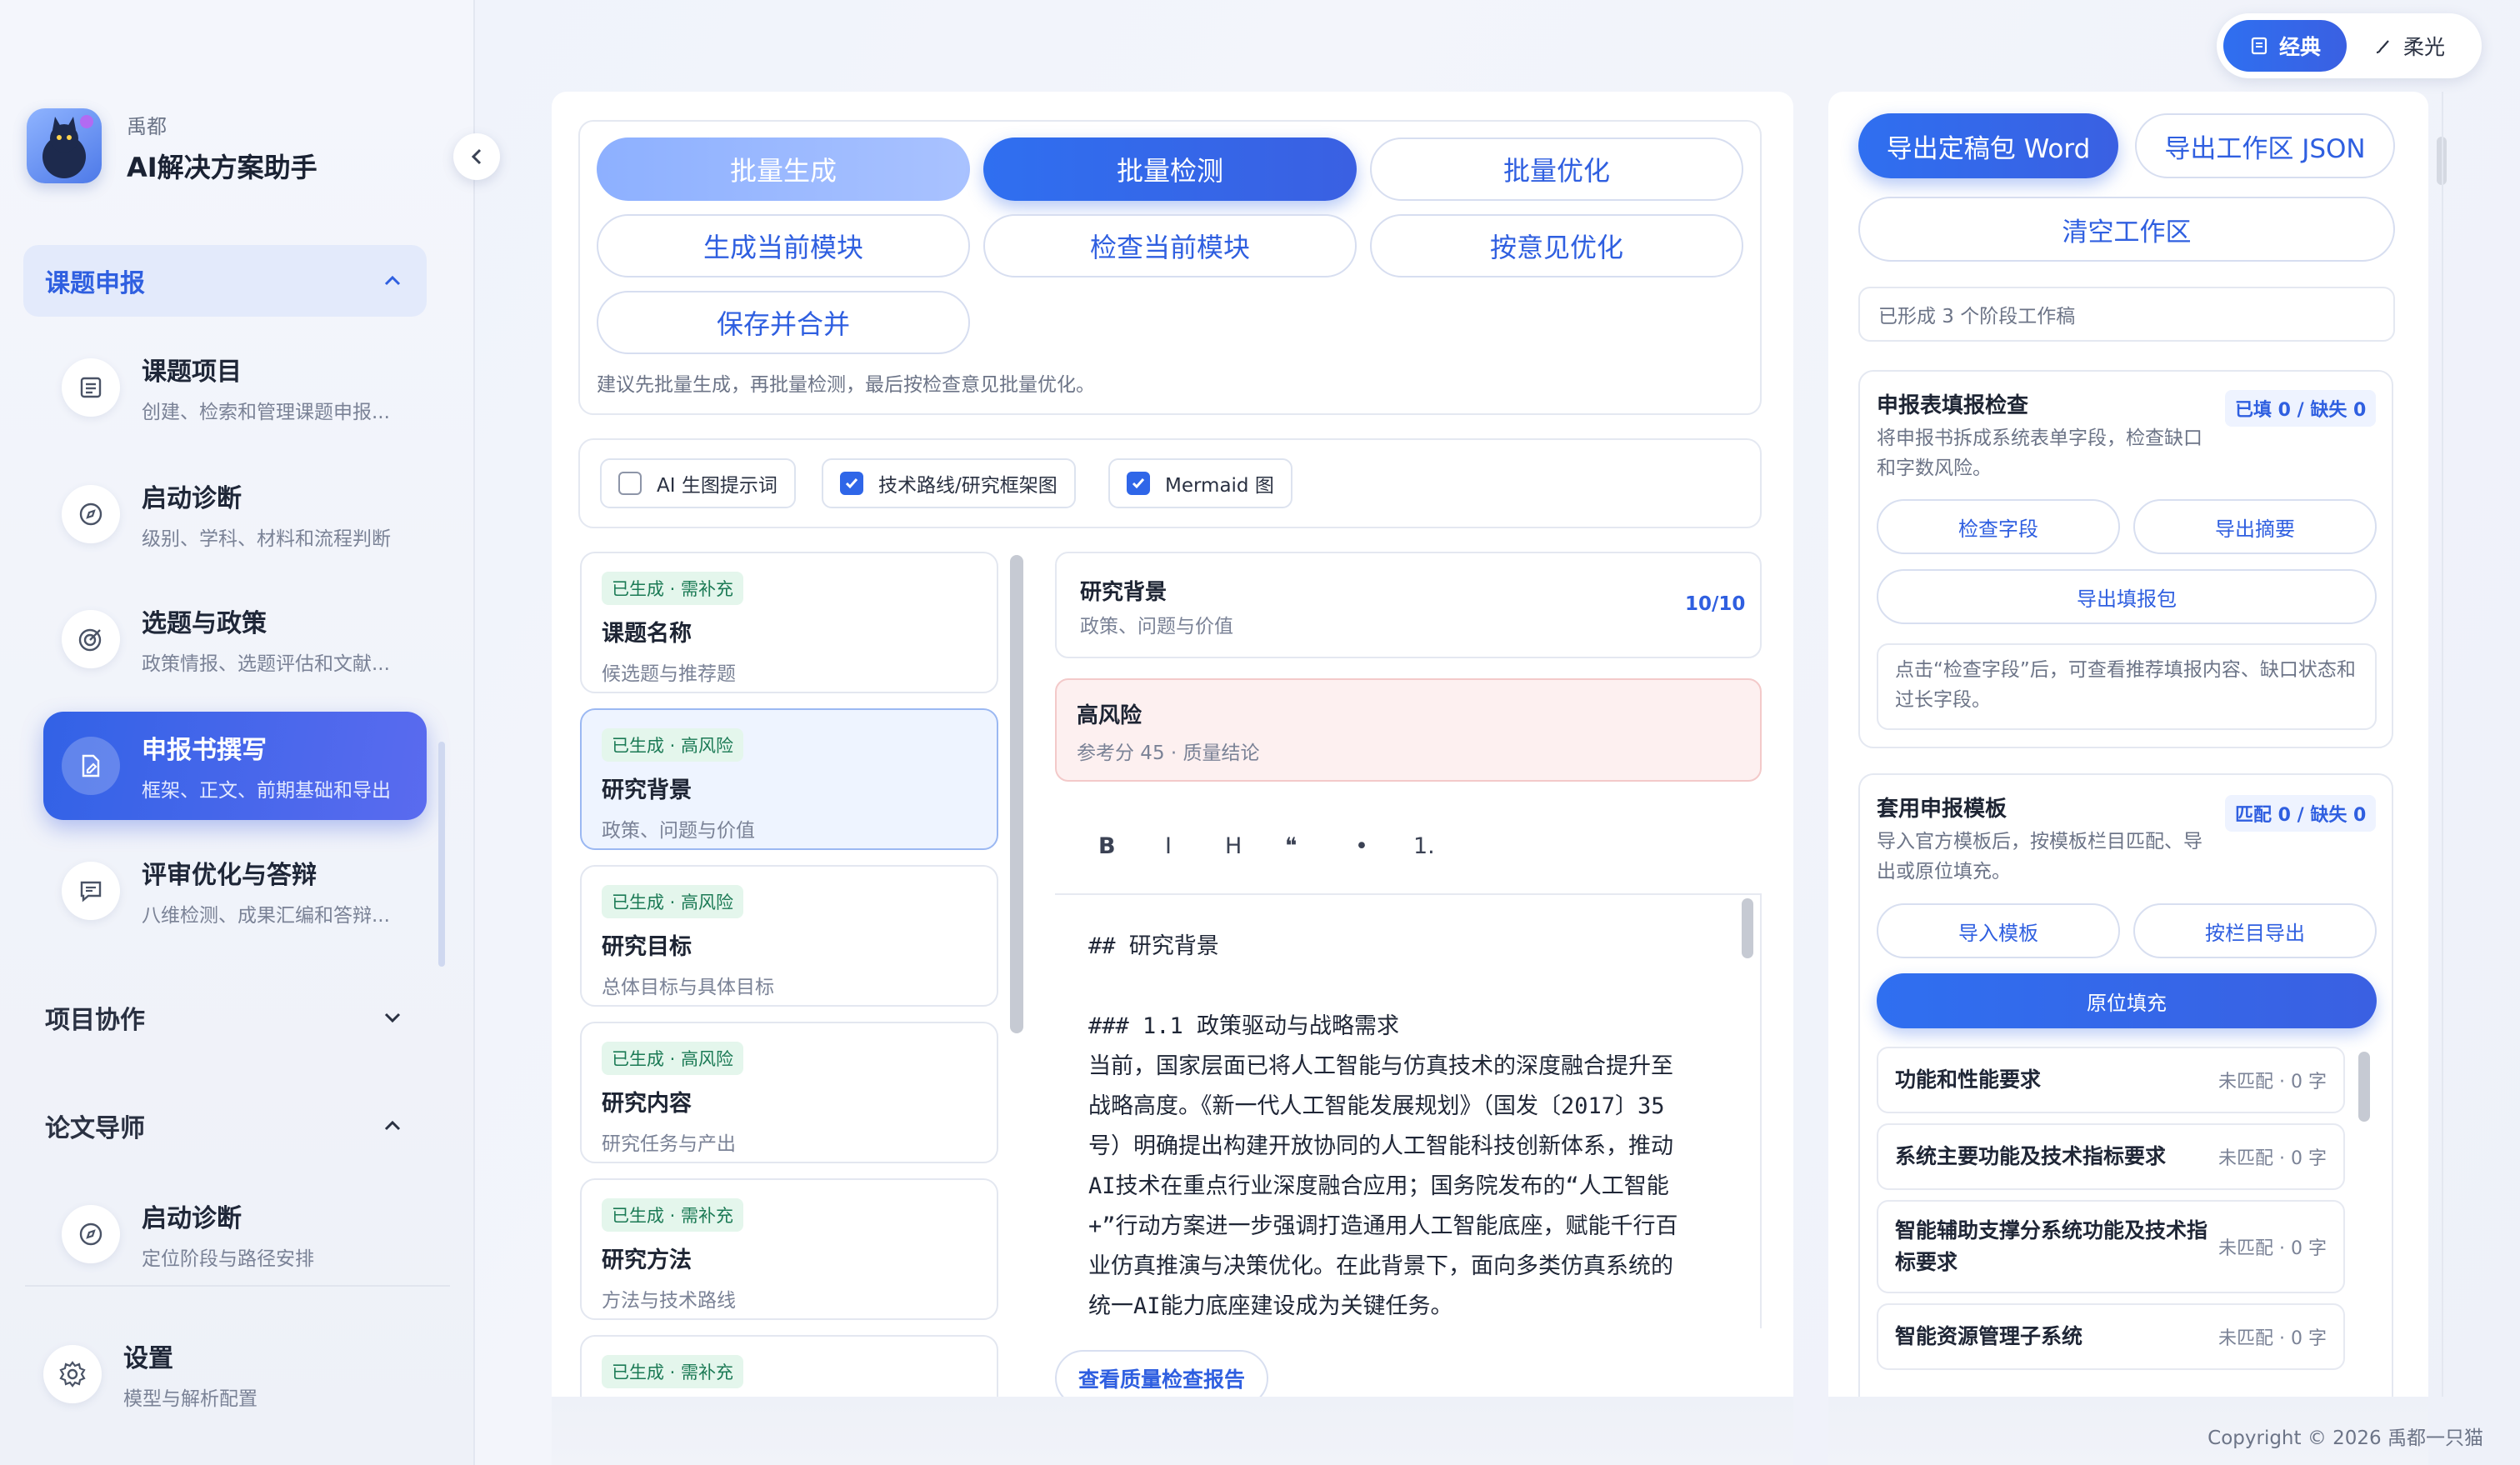 The width and height of the screenshot is (2520, 1465). Describe the element at coordinates (1109, 715) in the screenshot. I see `risk-title: 高风险` at that location.